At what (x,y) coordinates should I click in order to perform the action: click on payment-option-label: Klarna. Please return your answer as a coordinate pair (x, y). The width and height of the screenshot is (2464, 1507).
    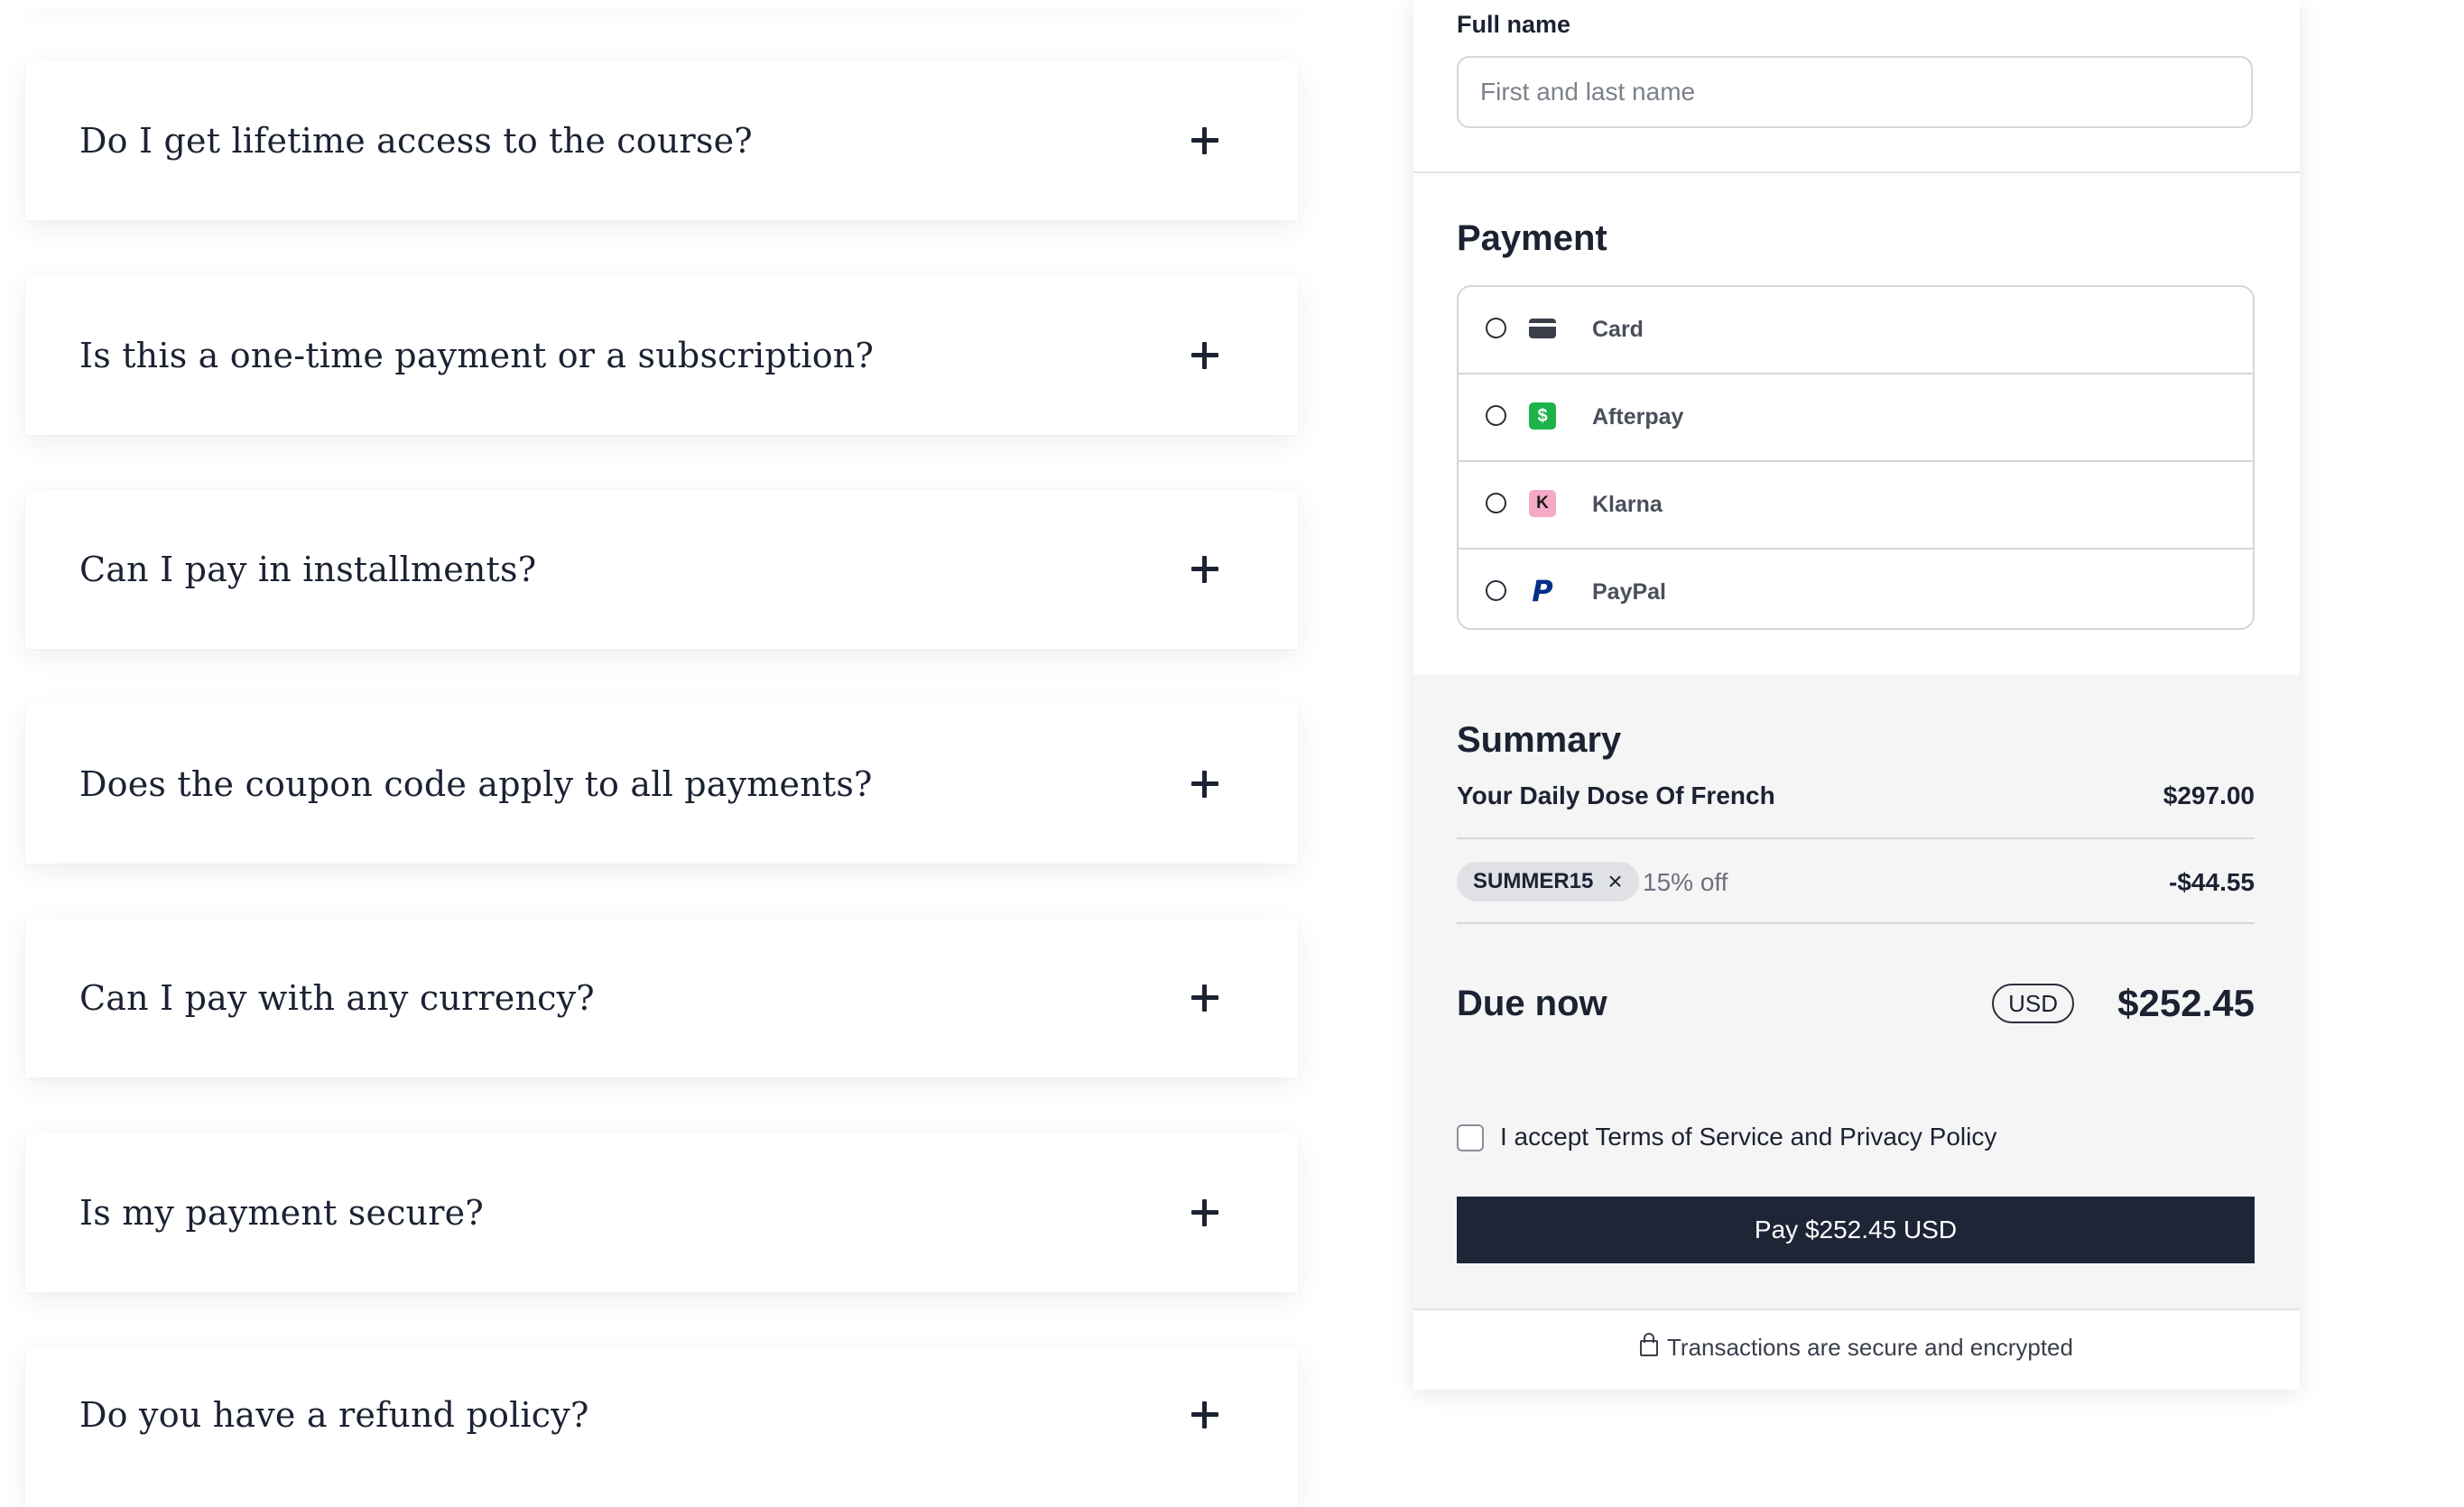
    Looking at the image, I should click on (1627, 504).